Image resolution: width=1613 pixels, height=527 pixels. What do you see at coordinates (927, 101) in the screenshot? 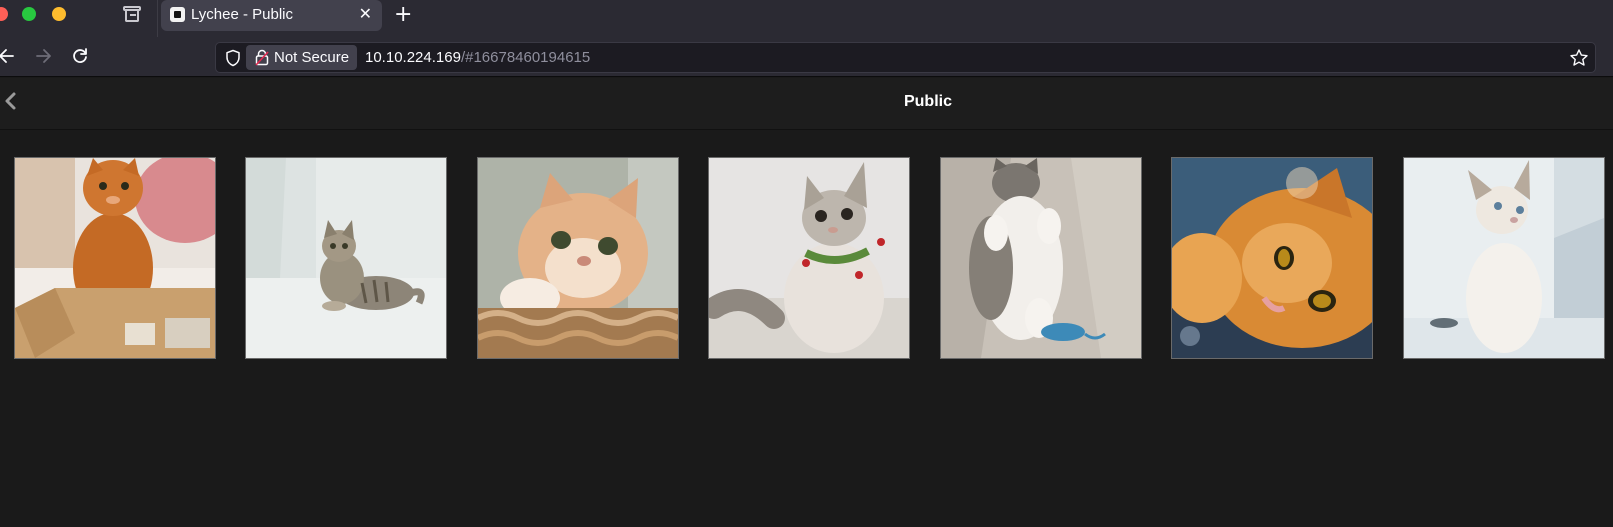
I see `page-title: Public` at bounding box center [927, 101].